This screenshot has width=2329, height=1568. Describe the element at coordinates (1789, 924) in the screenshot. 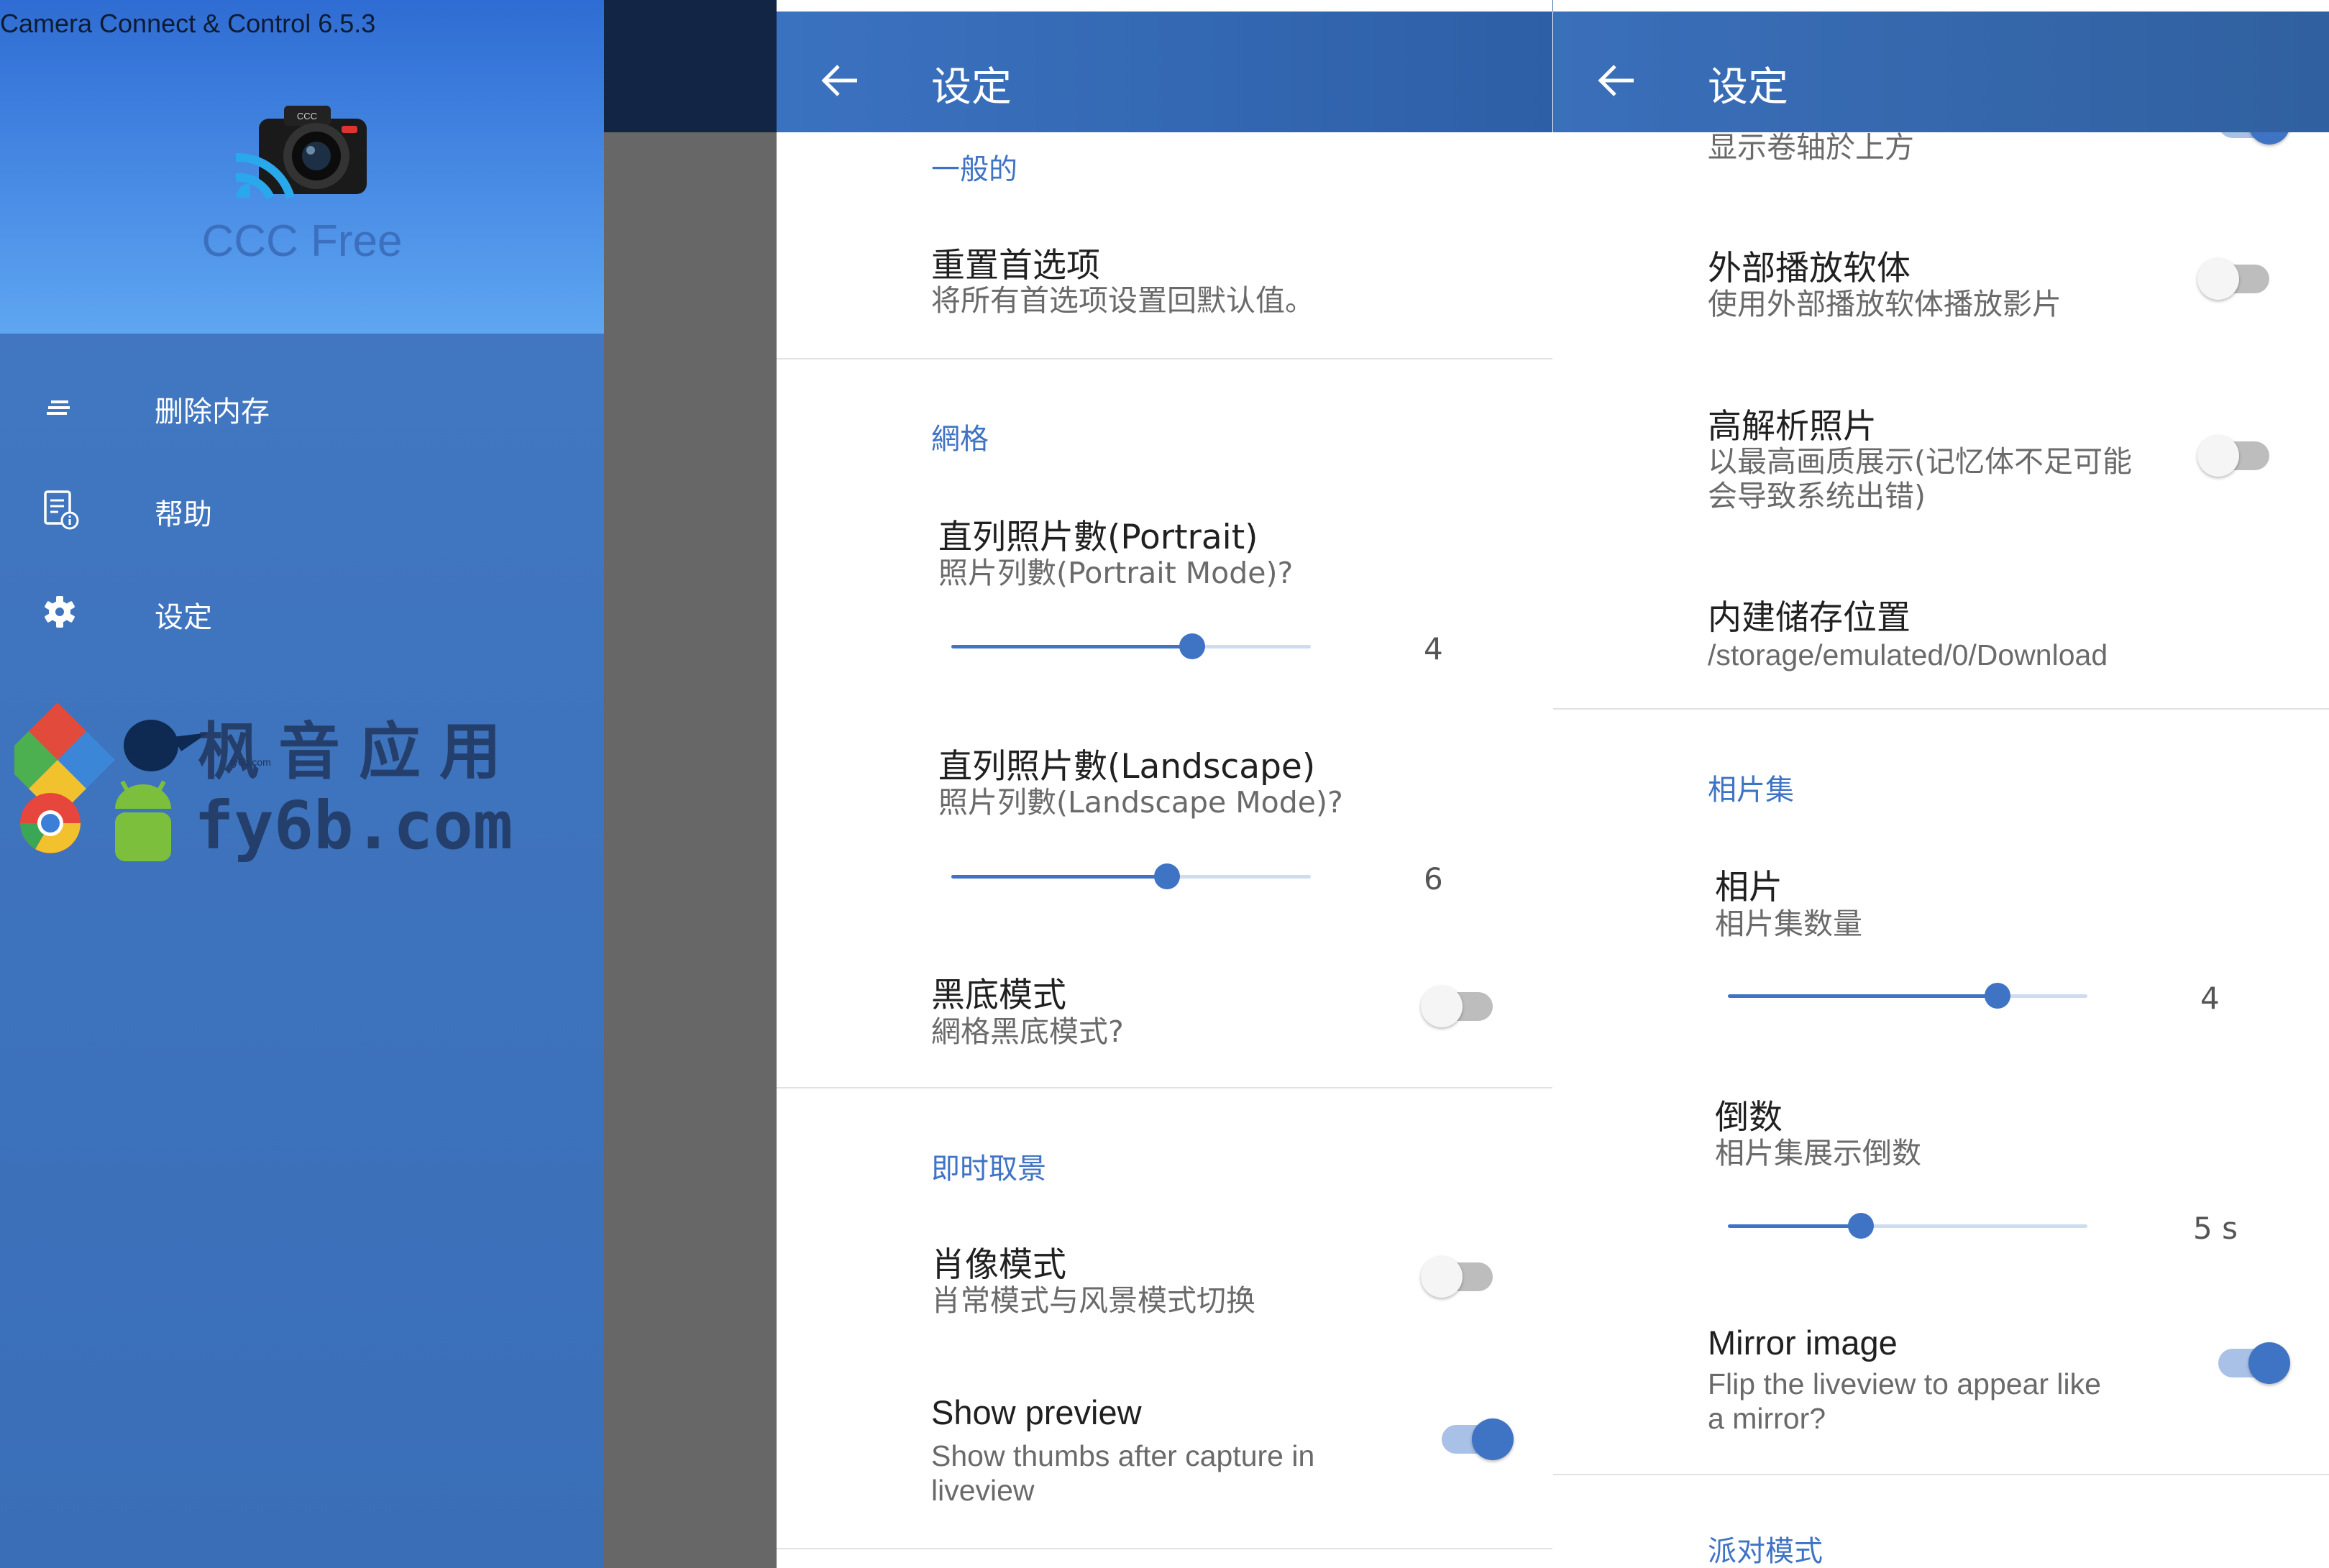

I see `pref-summary: 相片集数量` at that location.